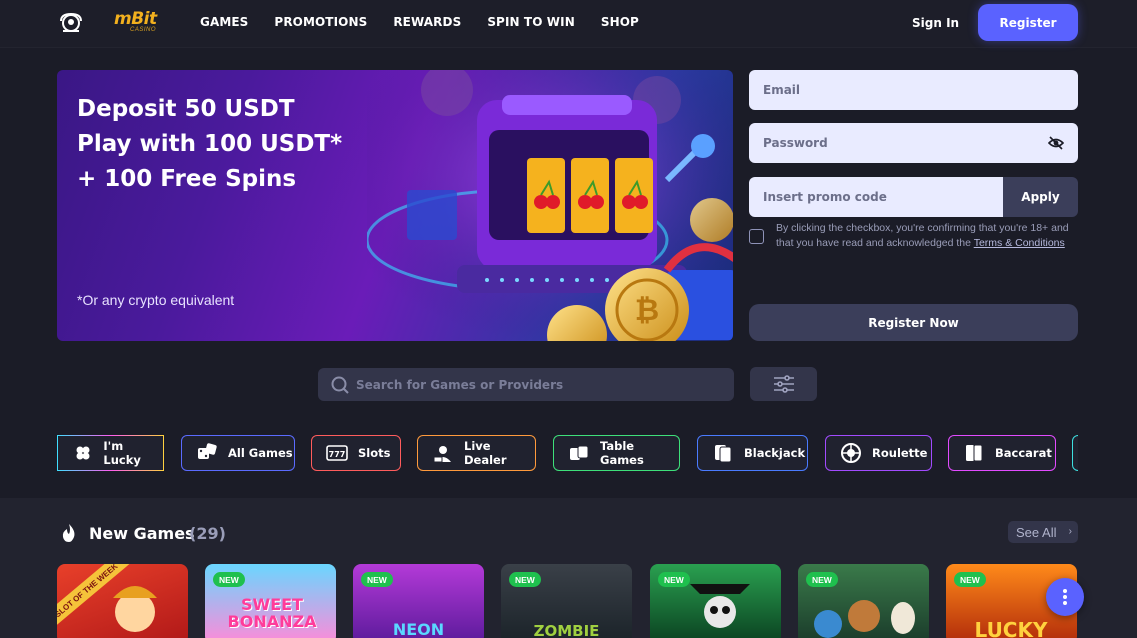  I want to click on category-label: Live Dealer, so click(485, 453).